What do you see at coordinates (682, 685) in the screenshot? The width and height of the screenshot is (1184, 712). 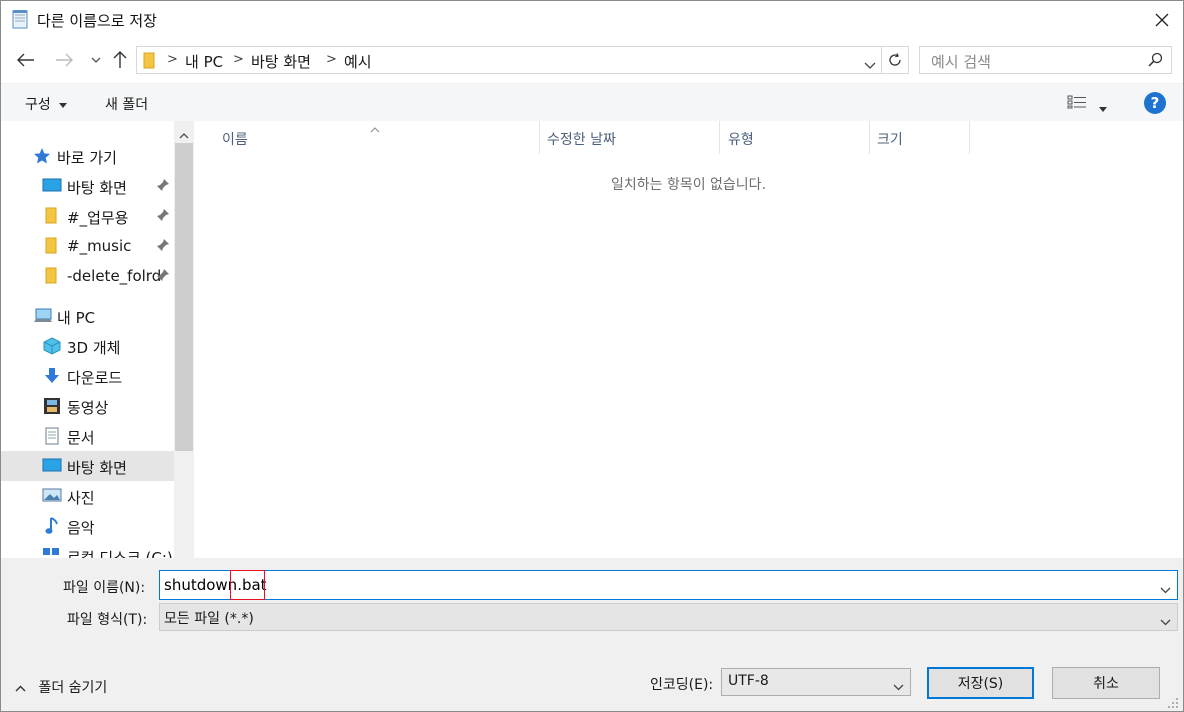 I see `encoding-label: 인코딩(E):` at bounding box center [682, 685].